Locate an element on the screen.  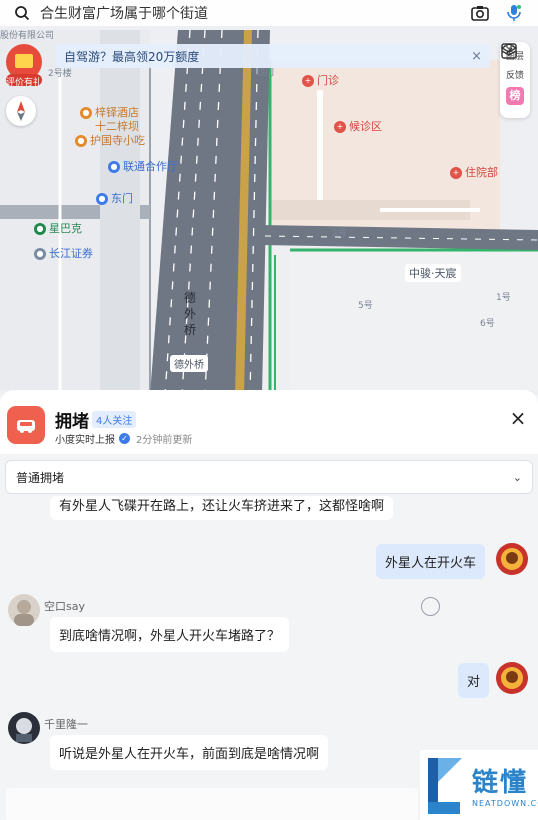
traffic-jam-icon is located at coordinates (26, 425).